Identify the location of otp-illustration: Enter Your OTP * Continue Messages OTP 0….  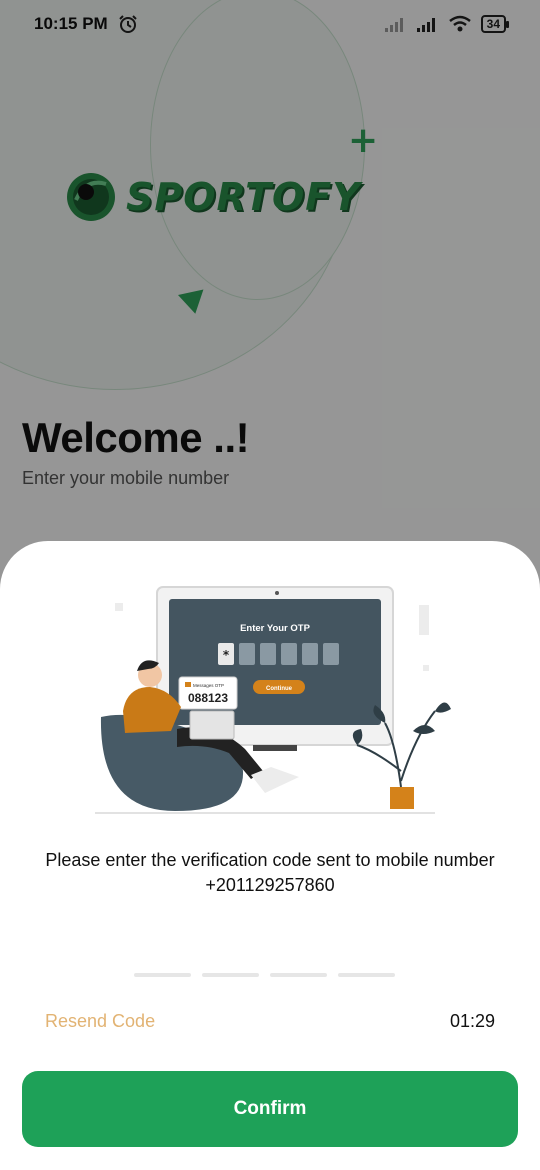
(273, 700).